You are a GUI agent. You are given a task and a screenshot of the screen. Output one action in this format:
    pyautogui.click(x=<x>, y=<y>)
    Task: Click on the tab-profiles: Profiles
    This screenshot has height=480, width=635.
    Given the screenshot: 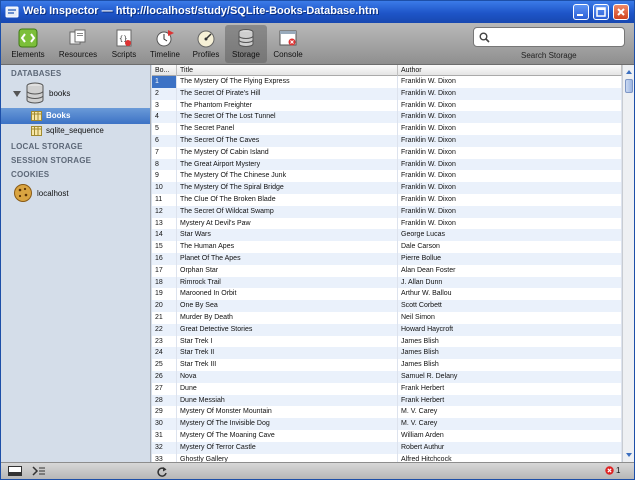 What is the action you would take?
    pyautogui.click(x=206, y=44)
    